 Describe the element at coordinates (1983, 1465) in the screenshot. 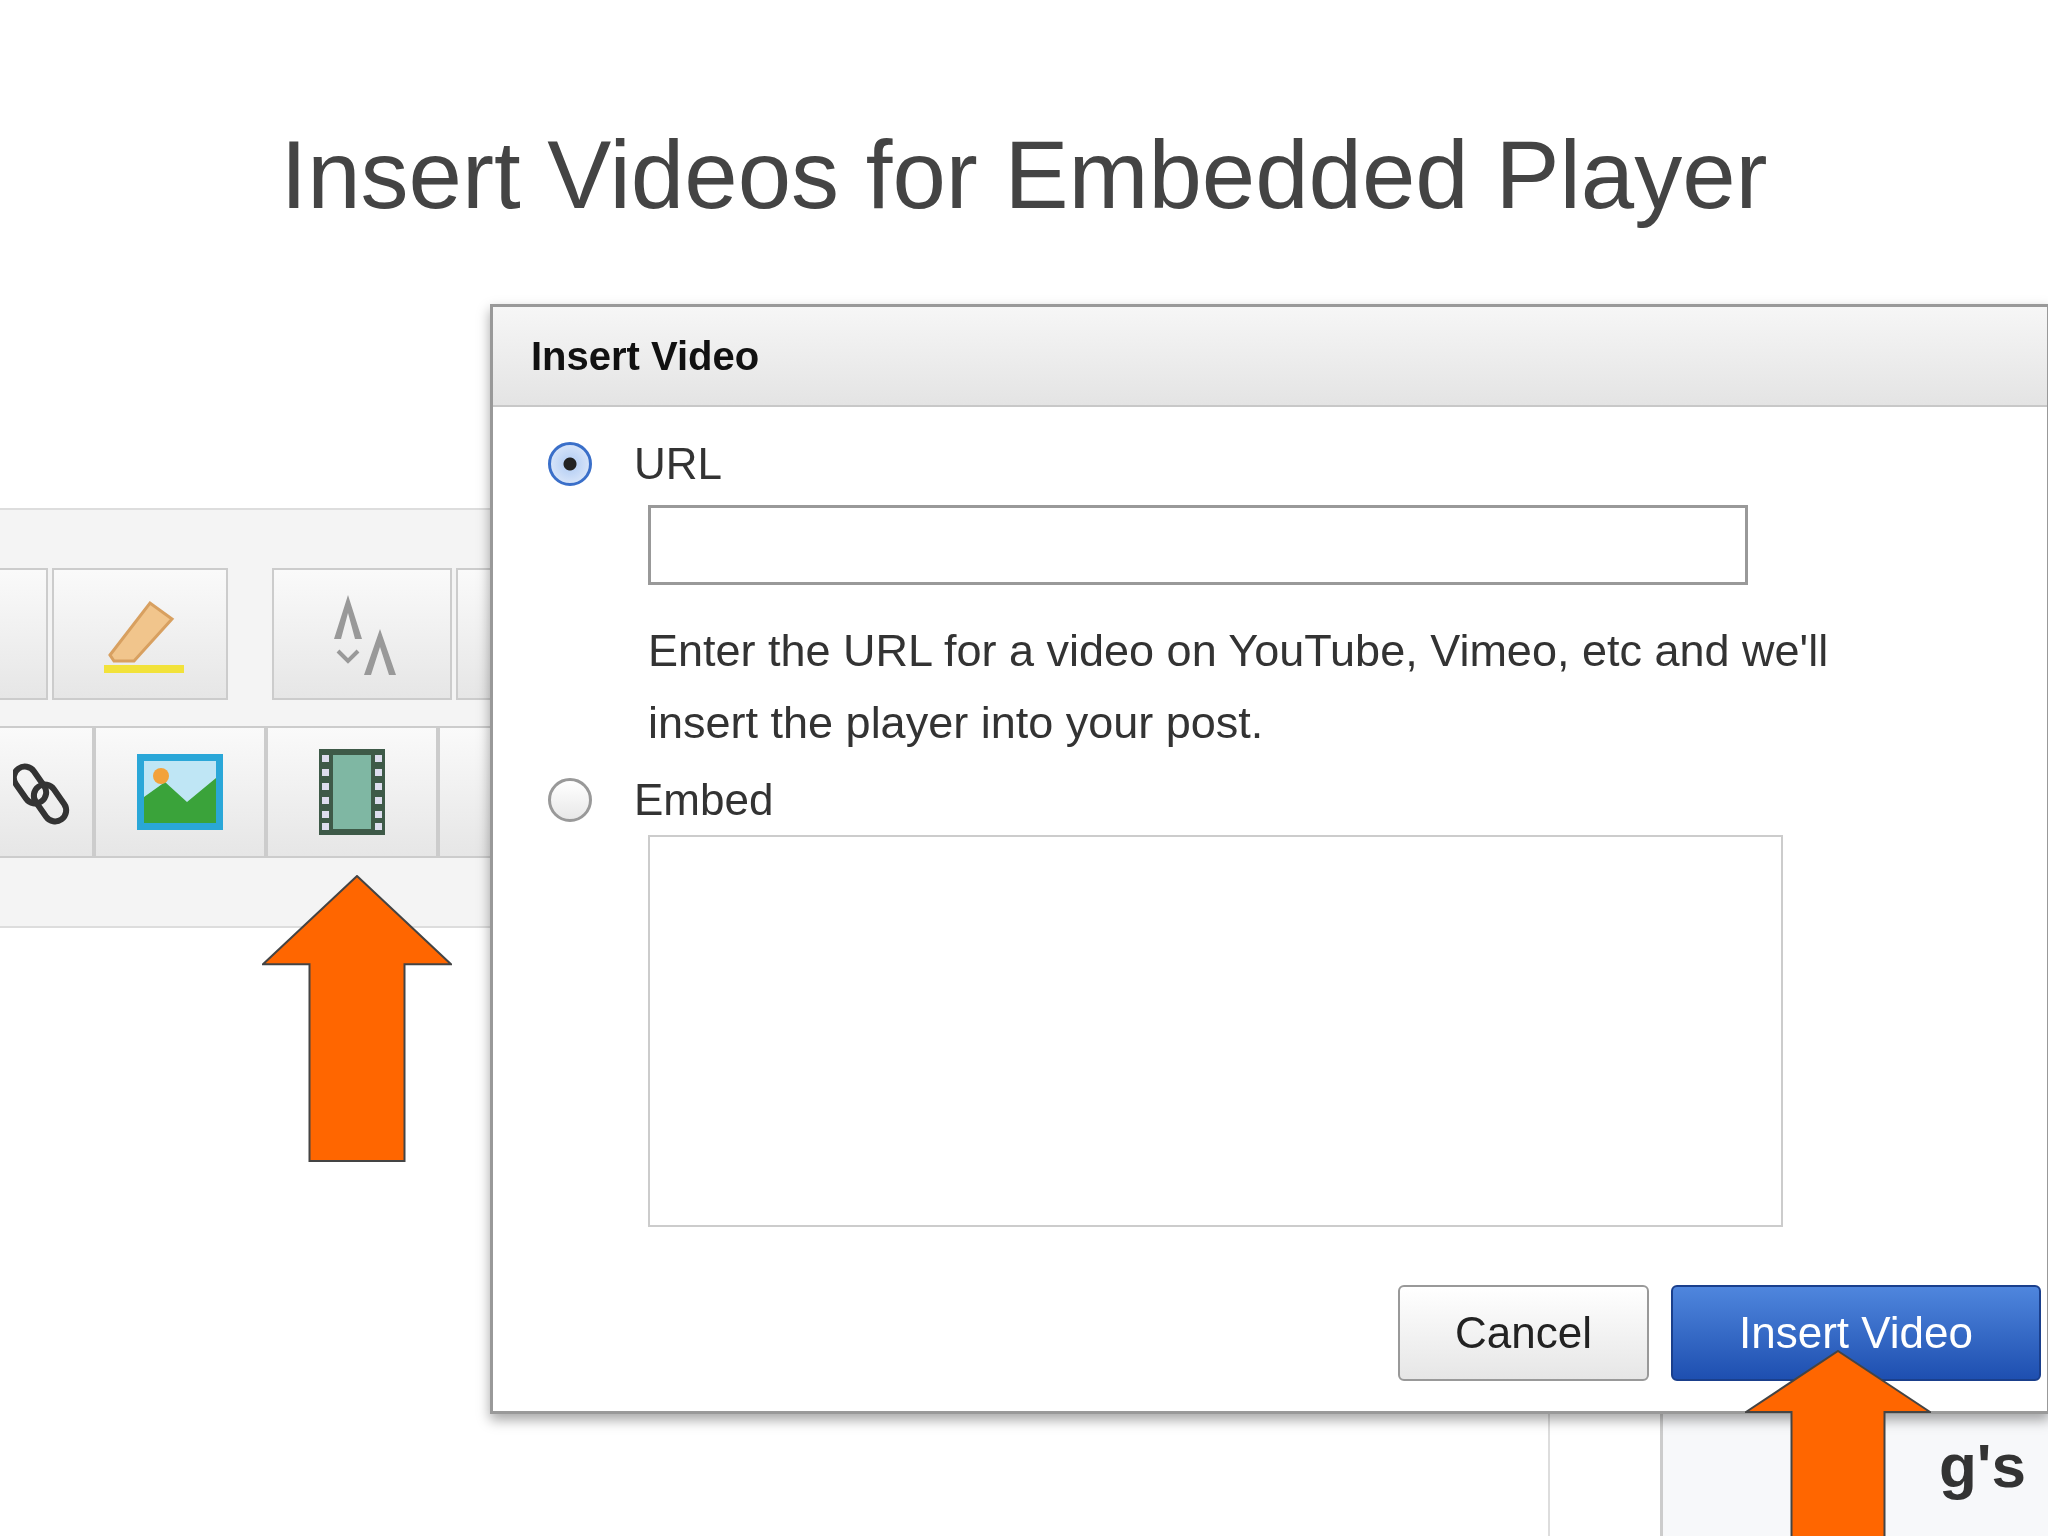

I see `panel-text: g's` at that location.